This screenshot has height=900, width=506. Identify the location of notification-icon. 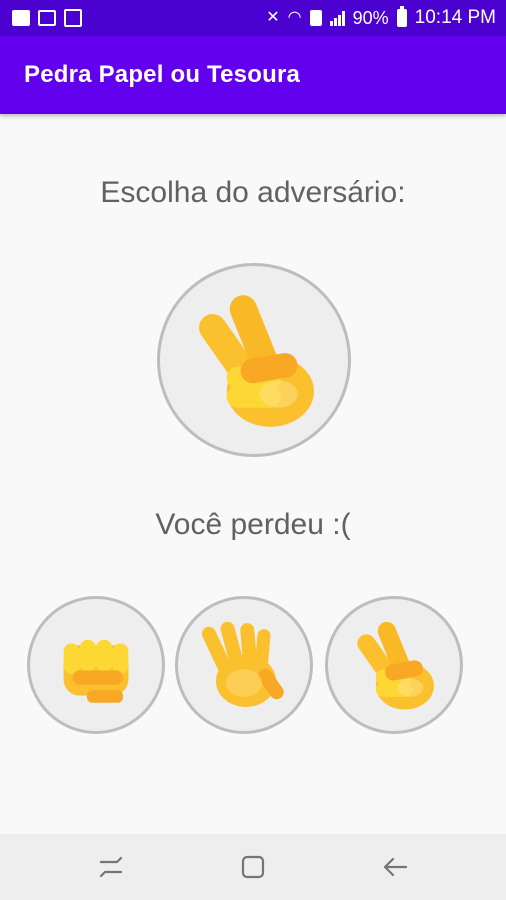
(21, 18).